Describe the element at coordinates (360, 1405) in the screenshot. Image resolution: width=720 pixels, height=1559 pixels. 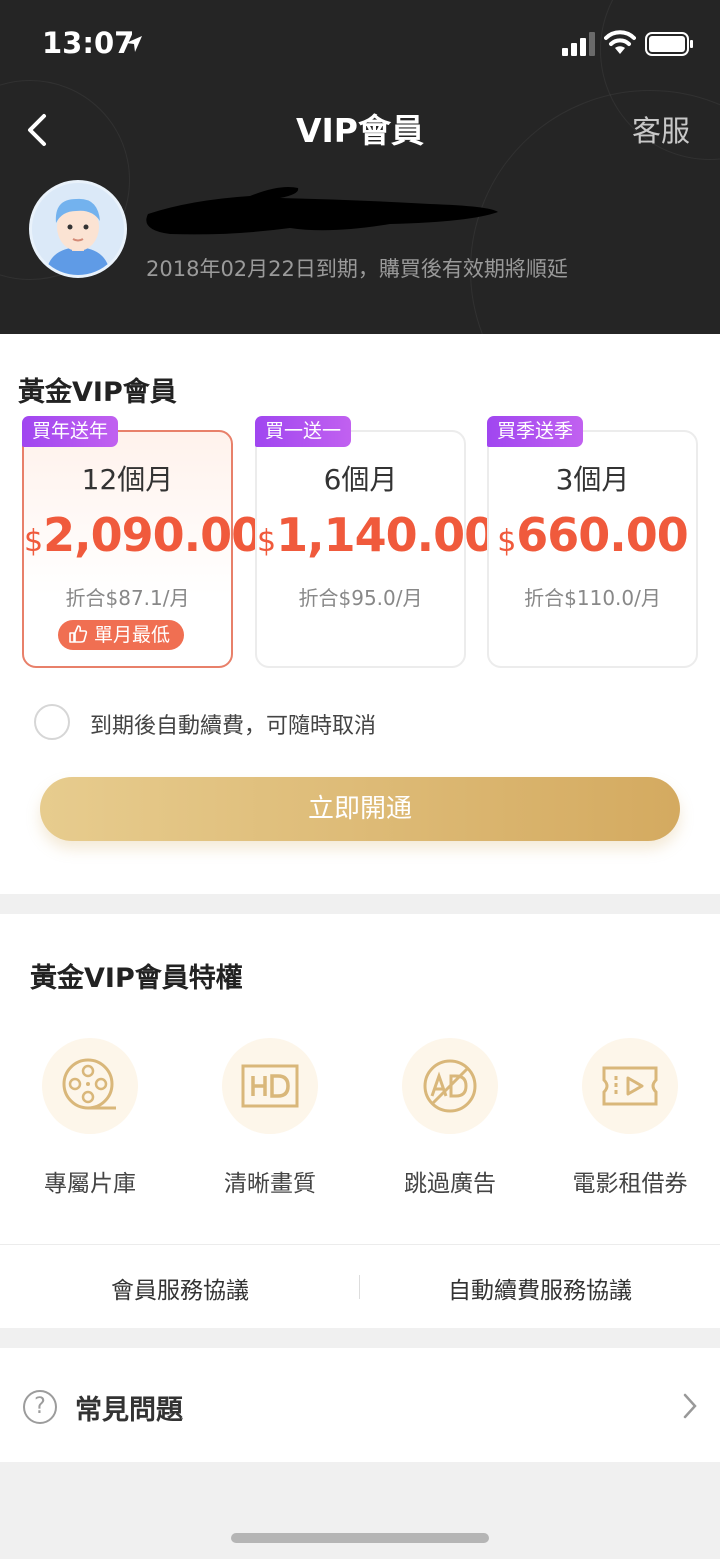
I see `faq-row: ? 常見問題` at that location.